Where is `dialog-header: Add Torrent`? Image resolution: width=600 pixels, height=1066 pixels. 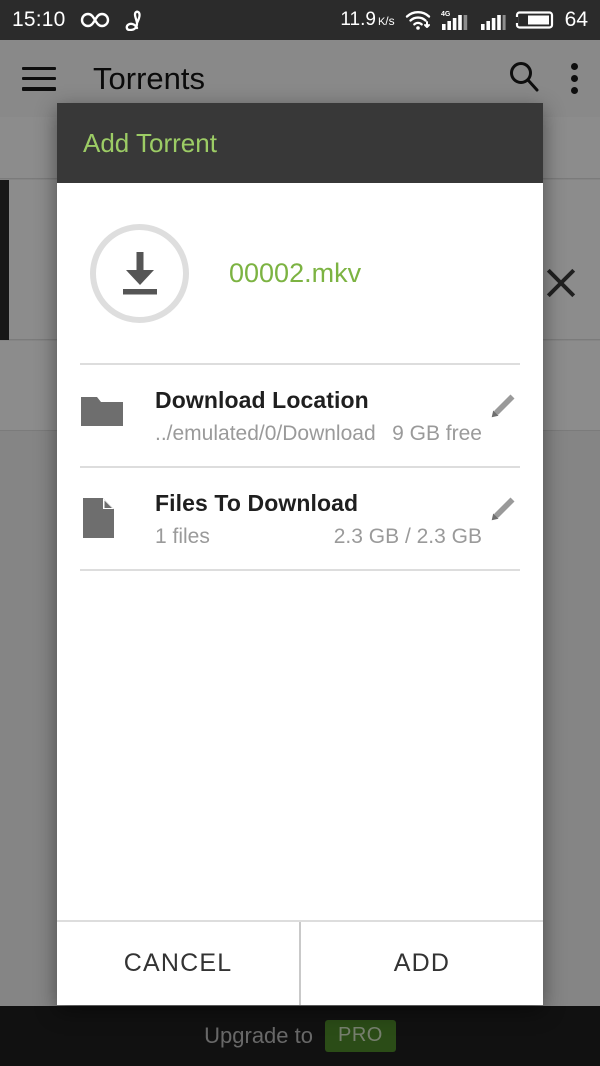
dialog-header: Add Torrent is located at coordinates (300, 143).